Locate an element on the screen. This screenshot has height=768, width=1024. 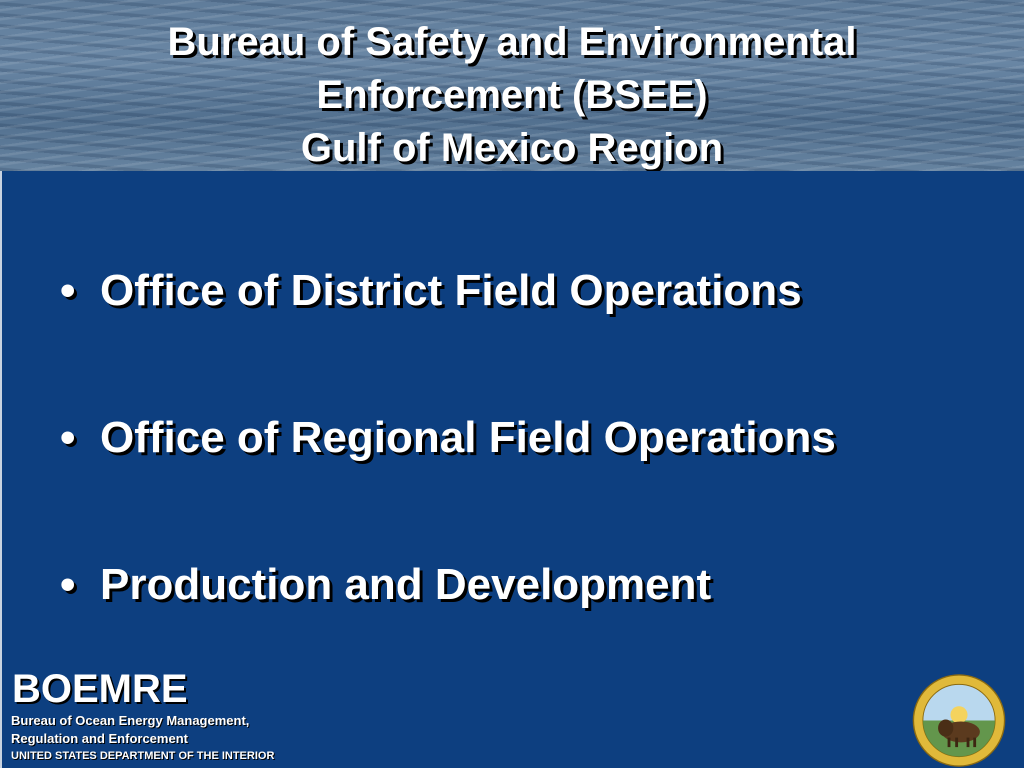
department-name: UNITED STATES DEPARTMENT OF THE INTERIOR is located at coordinates (143, 756).